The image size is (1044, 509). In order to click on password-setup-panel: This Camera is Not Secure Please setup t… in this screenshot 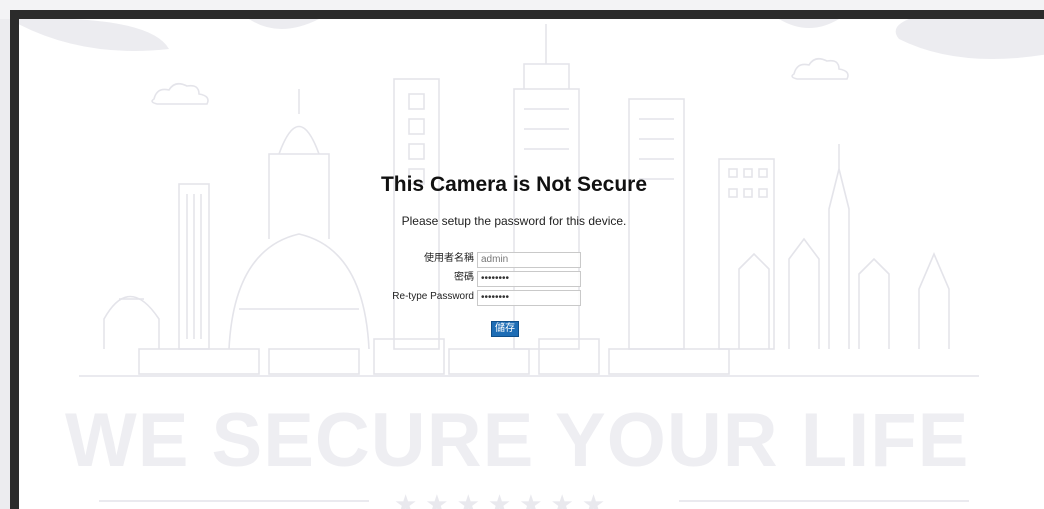, I will do `click(514, 253)`.